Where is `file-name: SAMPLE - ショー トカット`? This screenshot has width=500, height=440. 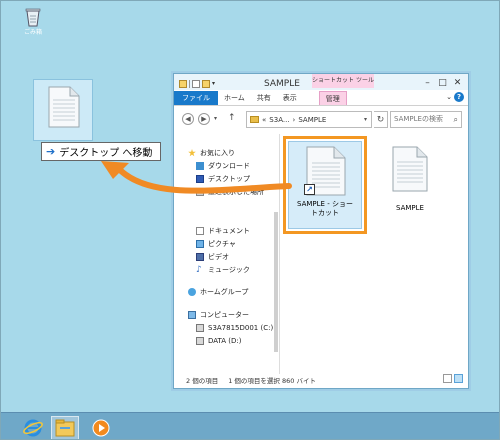 file-name: SAMPLE - ショー トカット is located at coordinates (325, 209).